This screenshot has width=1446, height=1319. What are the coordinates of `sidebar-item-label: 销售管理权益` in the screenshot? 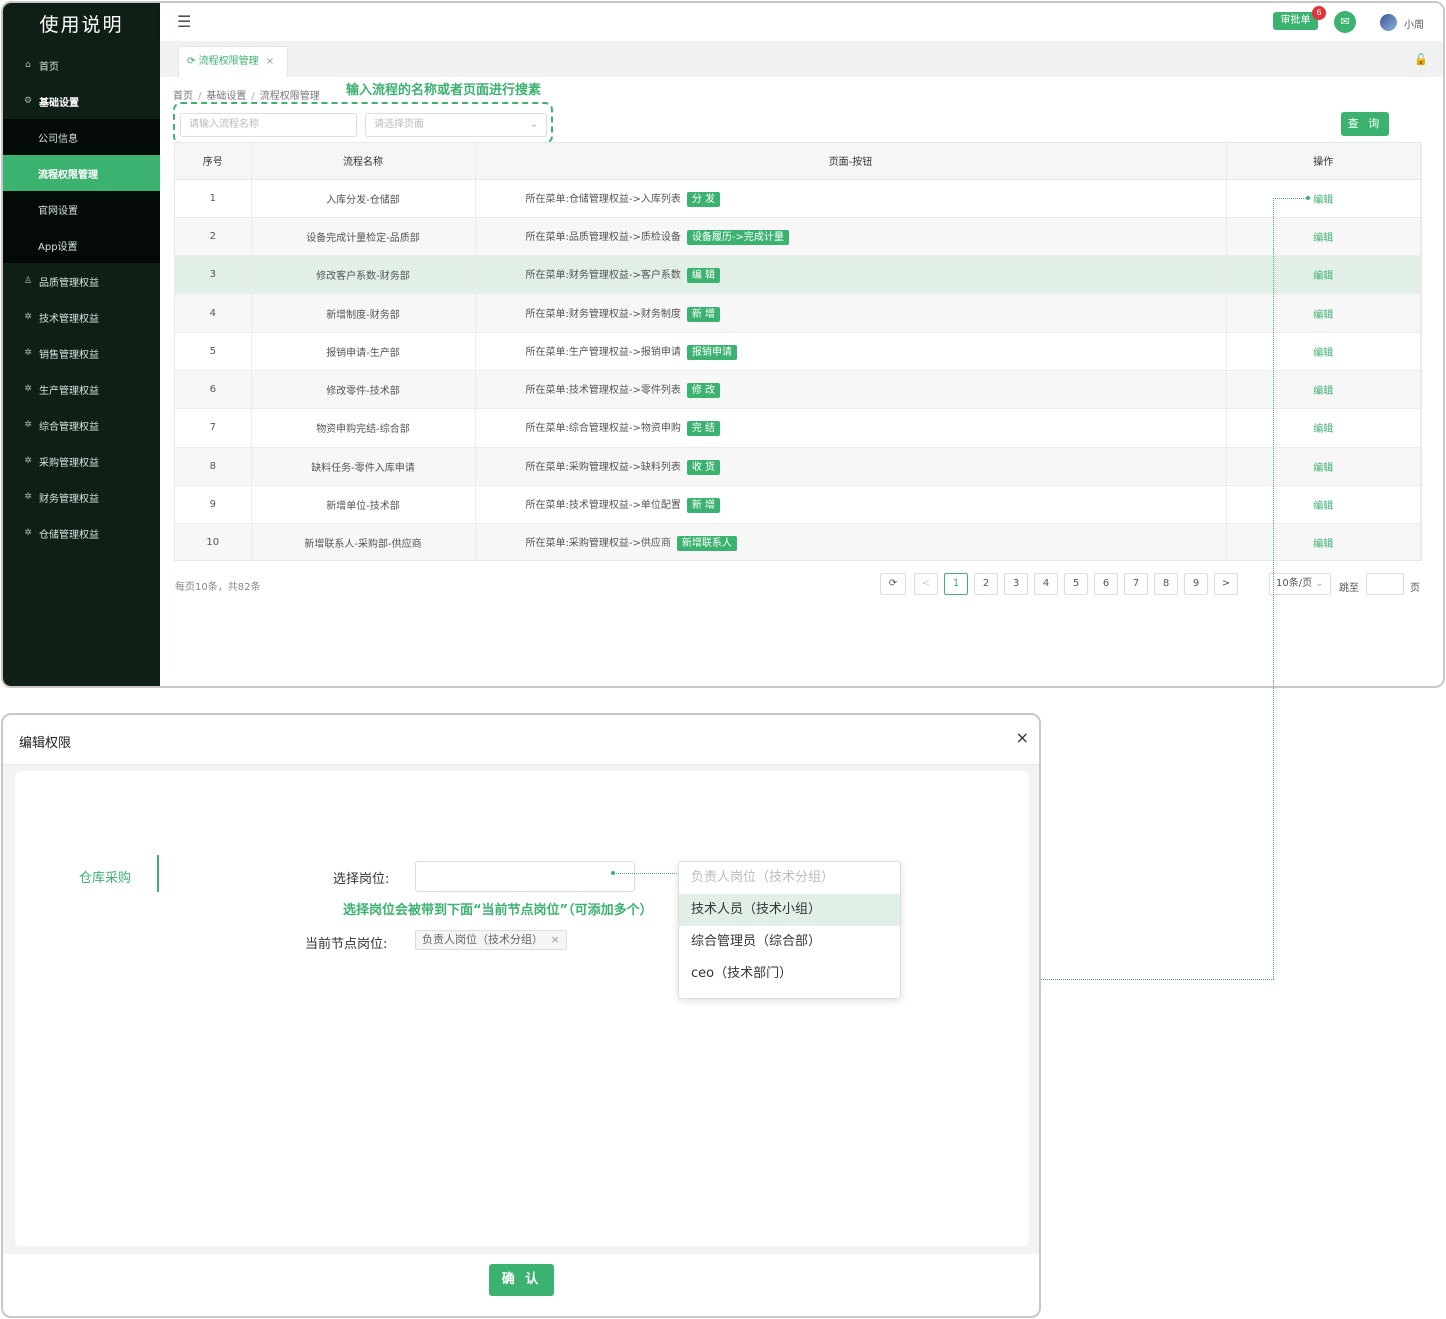 It's located at (69, 355).